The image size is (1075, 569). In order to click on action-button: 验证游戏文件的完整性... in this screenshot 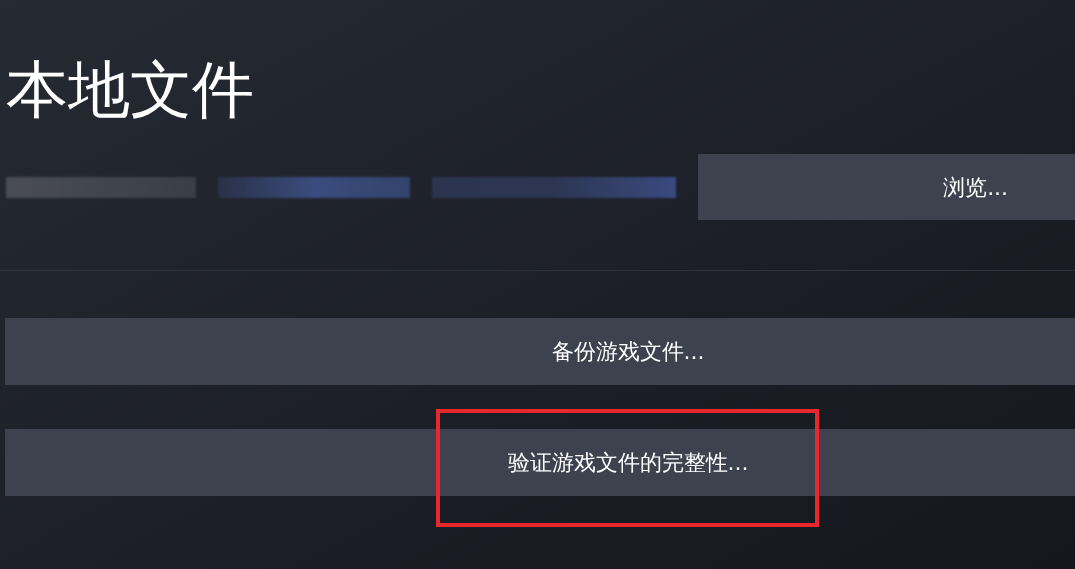, I will do `click(540, 462)`.